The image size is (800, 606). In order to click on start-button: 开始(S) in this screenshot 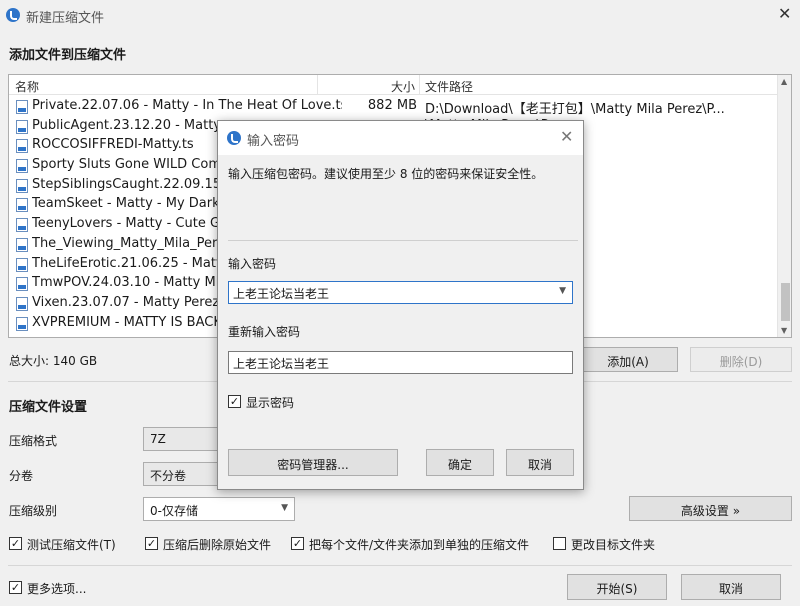, I will do `click(617, 587)`.